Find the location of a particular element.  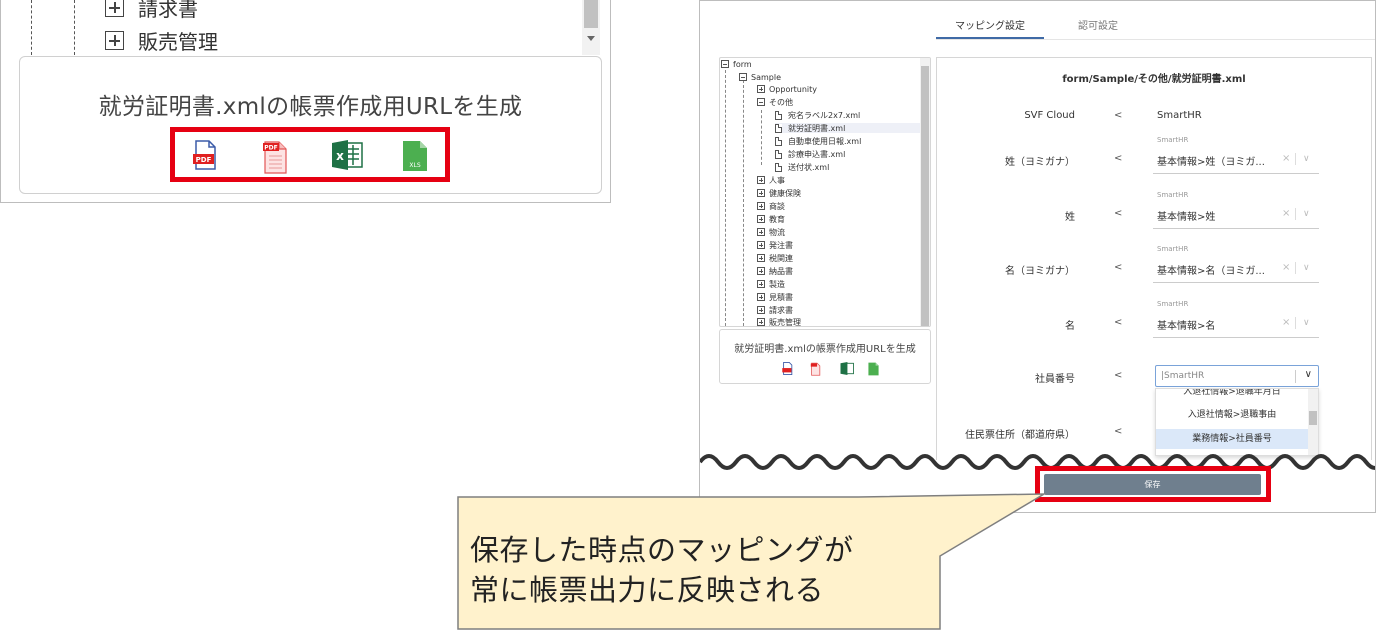

tab-mapping-settings: マッピング設定 is located at coordinates (990, 24).